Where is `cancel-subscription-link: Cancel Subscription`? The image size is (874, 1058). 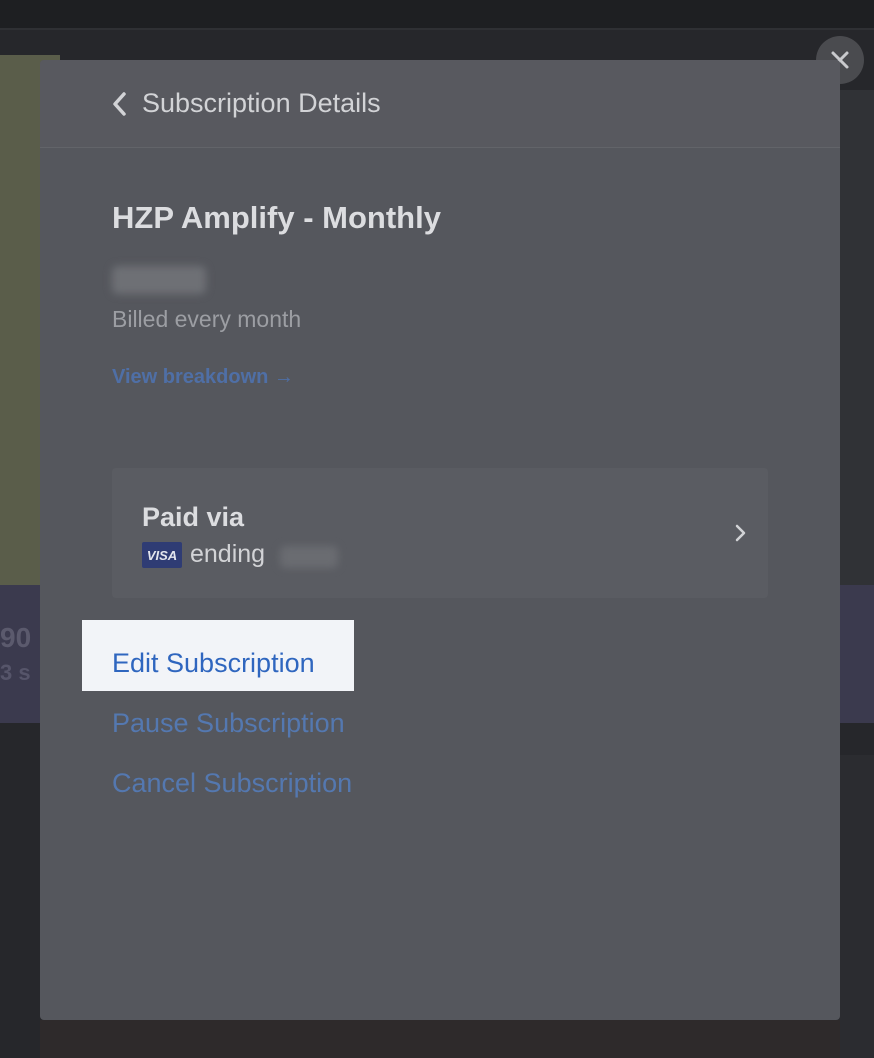
cancel-subscription-link: Cancel Subscription is located at coordinates (232, 783).